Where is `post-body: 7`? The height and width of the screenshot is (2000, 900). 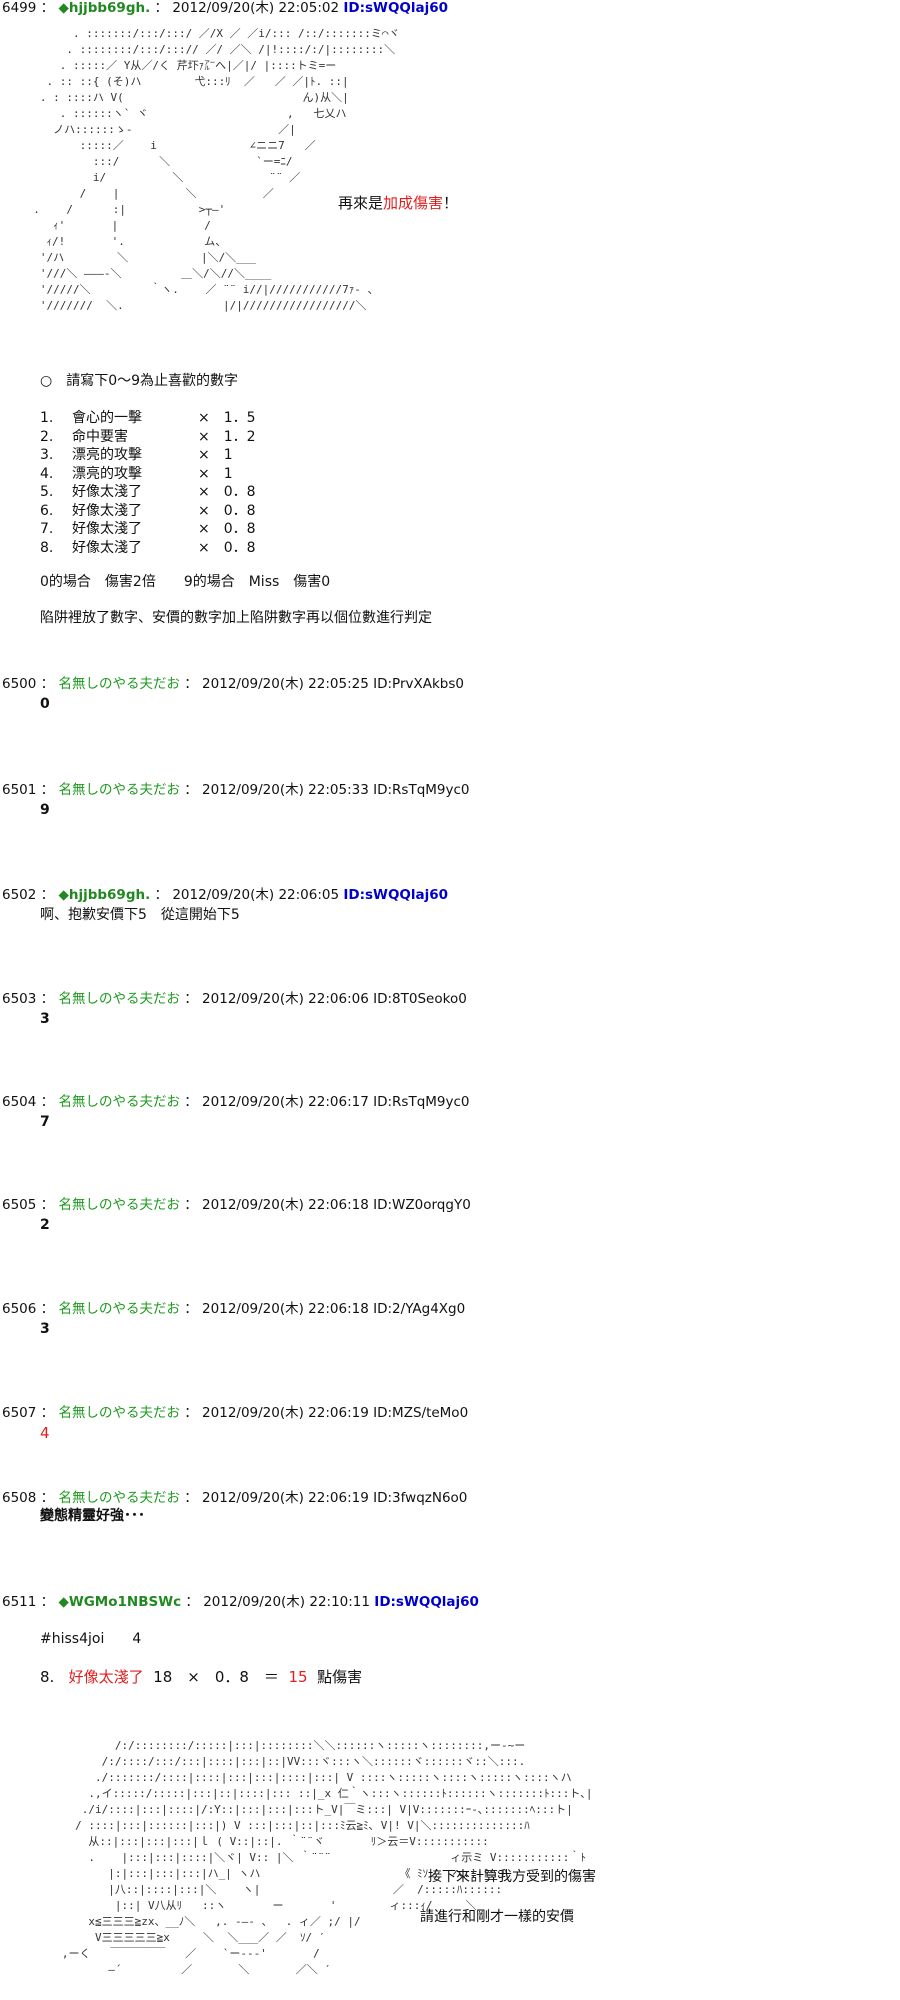
post-body: 7 is located at coordinates (45, 1122).